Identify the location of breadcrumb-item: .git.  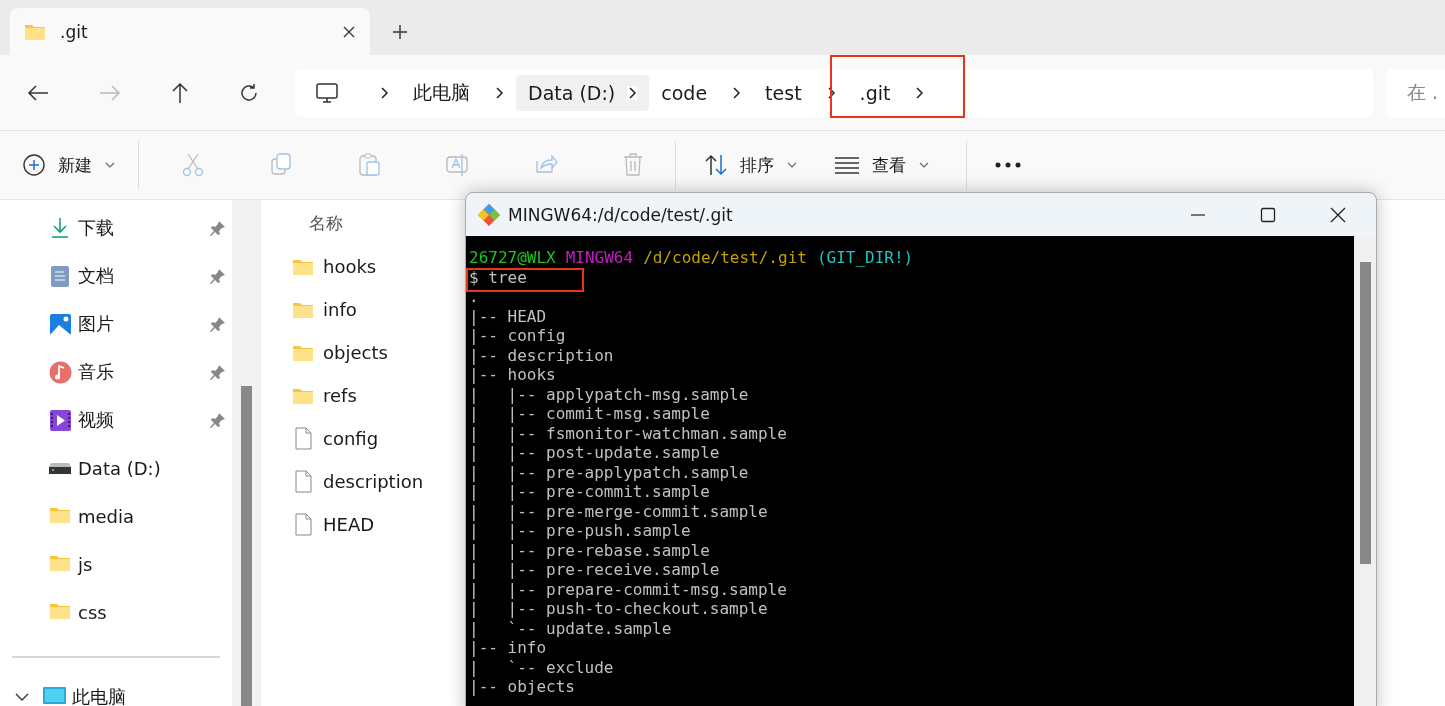
(875, 92).